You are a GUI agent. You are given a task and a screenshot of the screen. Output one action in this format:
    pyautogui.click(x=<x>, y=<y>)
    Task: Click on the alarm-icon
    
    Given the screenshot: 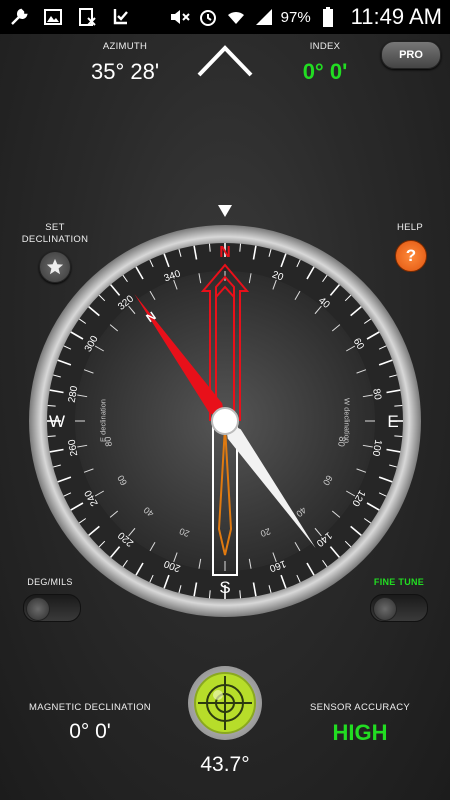 What is the action you would take?
    pyautogui.click(x=208, y=17)
    